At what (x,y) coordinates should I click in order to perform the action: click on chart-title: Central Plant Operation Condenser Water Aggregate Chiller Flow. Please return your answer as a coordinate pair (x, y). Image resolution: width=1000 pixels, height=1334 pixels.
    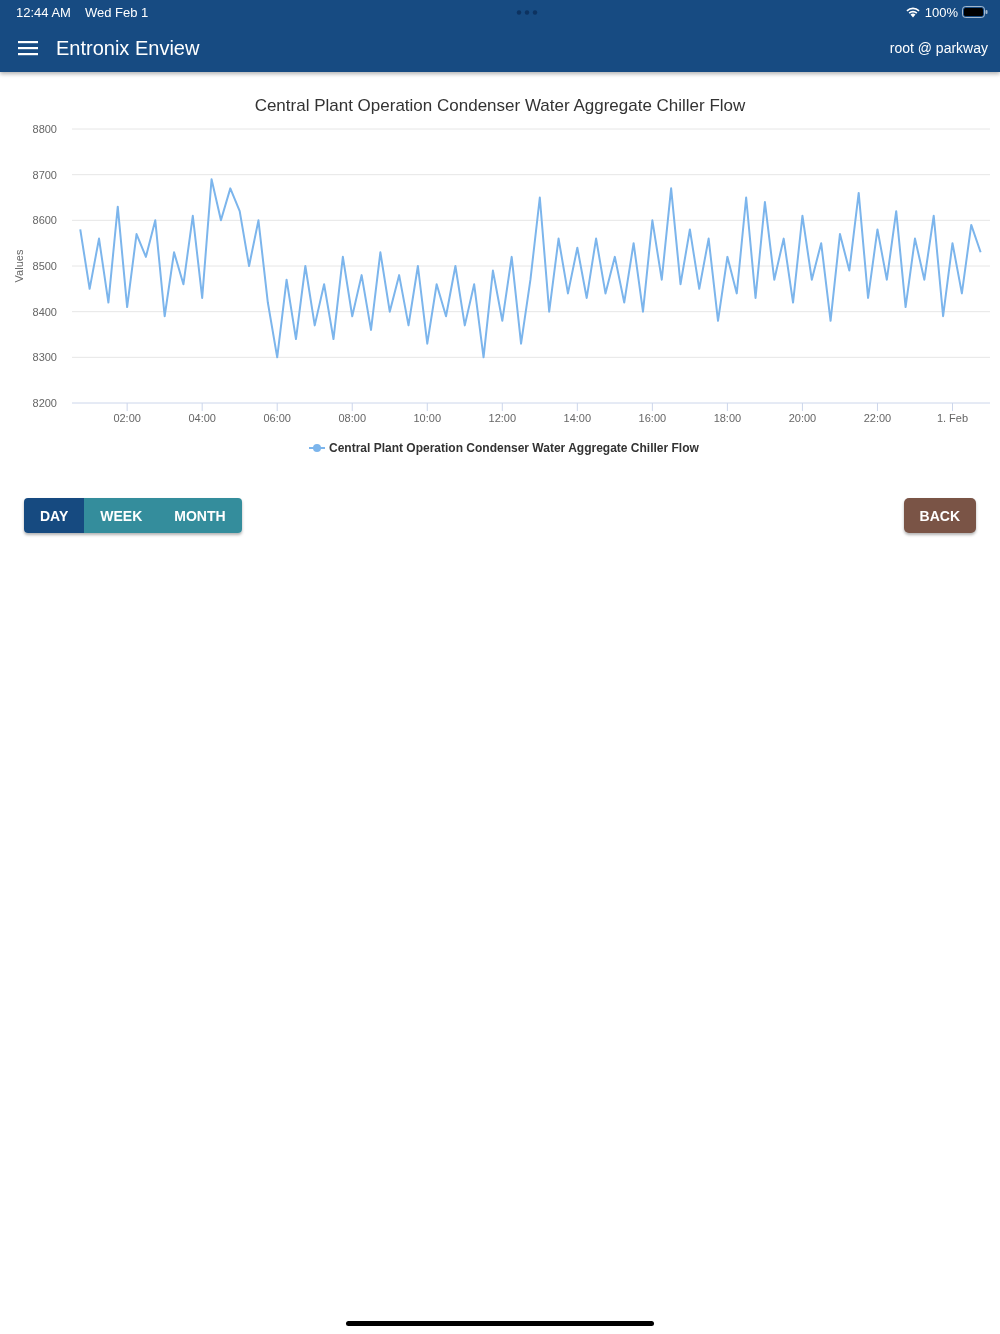
    Looking at the image, I should click on (500, 105).